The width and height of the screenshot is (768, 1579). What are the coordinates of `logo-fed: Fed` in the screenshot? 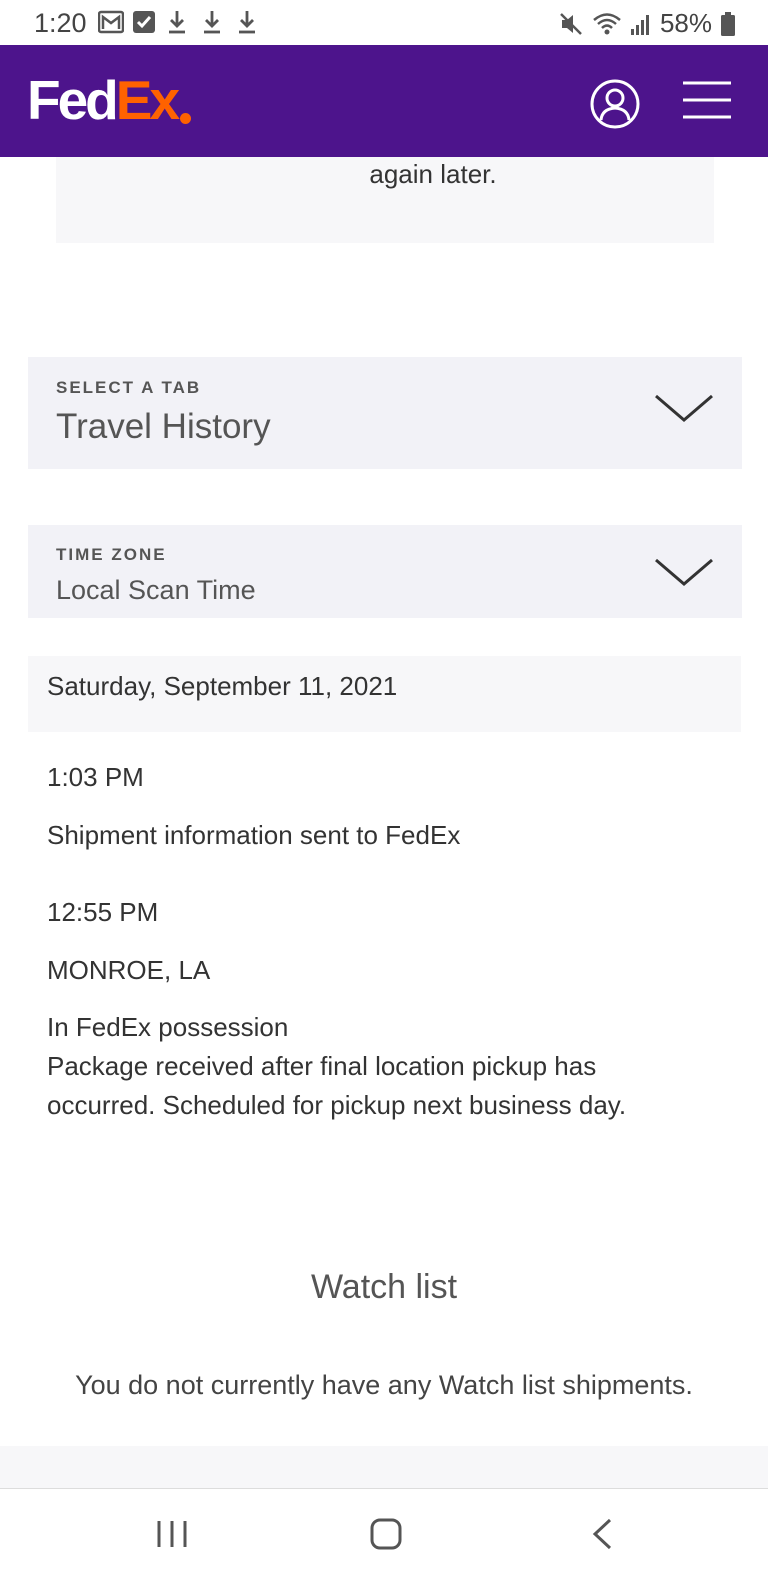 It's located at (73, 100).